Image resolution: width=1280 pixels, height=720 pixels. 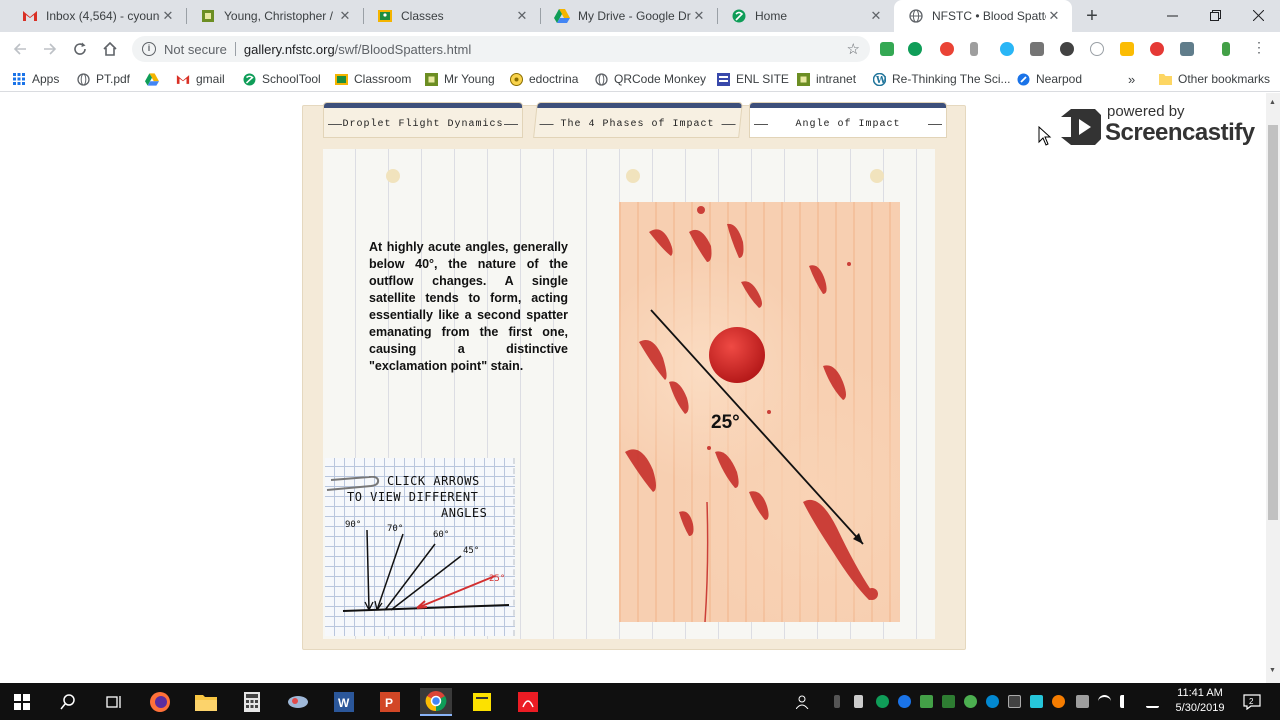 I want to click on tab-droplet-flight-dynamics: Droplet Flight Dynamics, so click(x=423, y=120).